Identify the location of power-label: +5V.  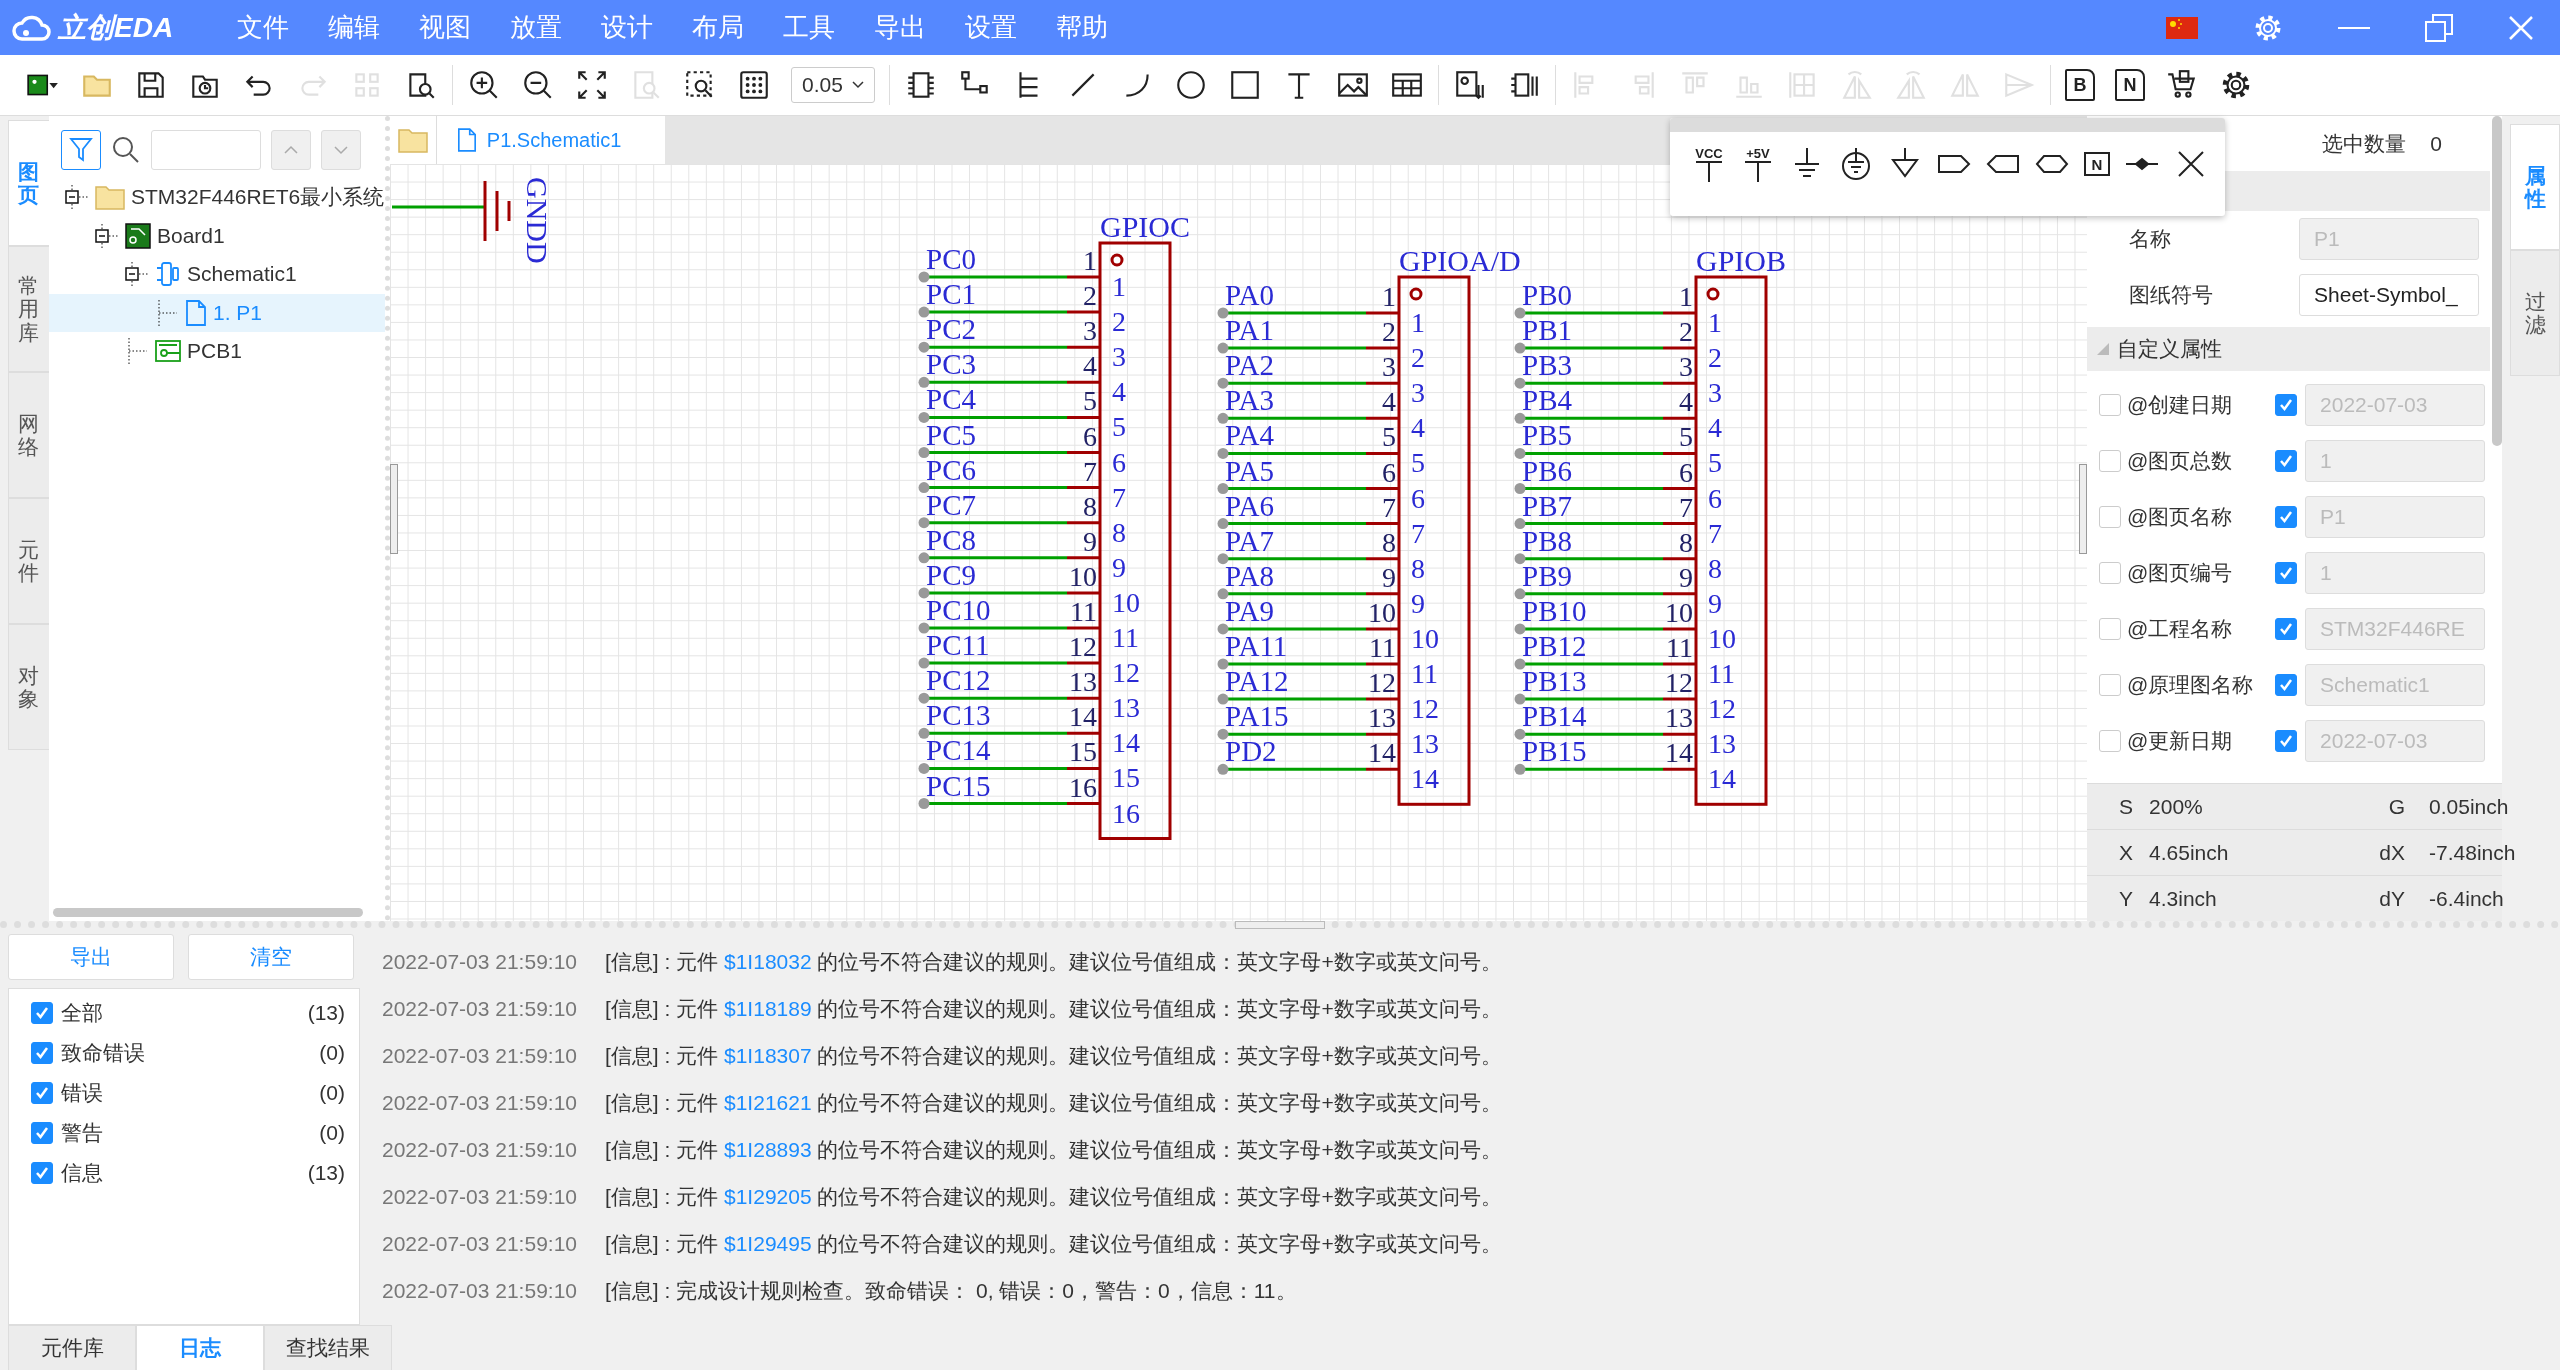
(1758, 153).